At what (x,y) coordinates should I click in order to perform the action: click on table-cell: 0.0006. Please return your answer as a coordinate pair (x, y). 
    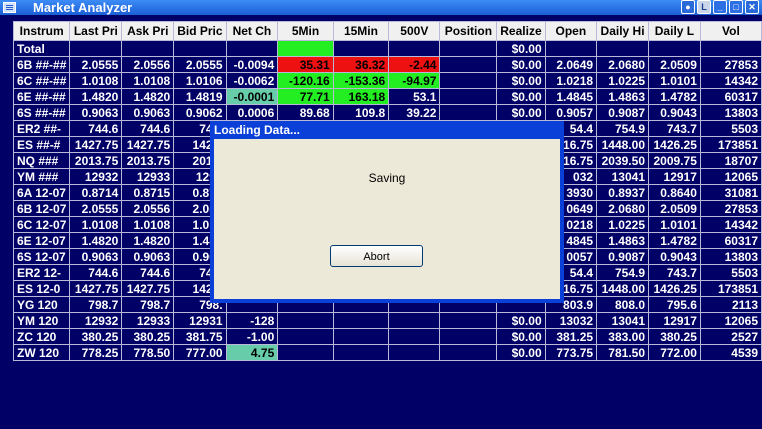
    Looking at the image, I should click on (252, 112).